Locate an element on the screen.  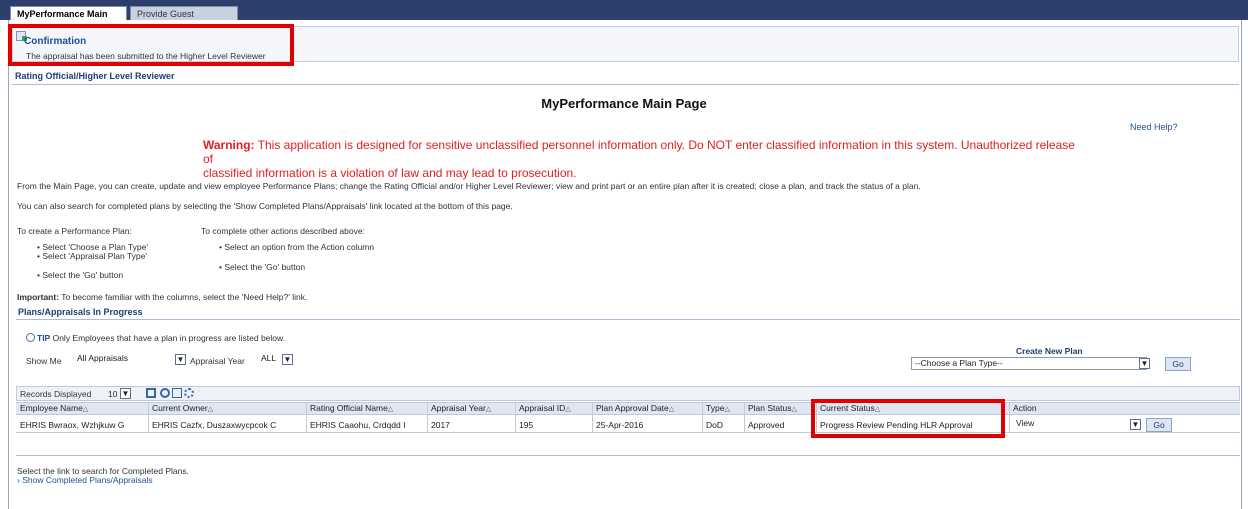
col-appraisal-year: Appraisal Year△ is located at coordinates (461, 408).